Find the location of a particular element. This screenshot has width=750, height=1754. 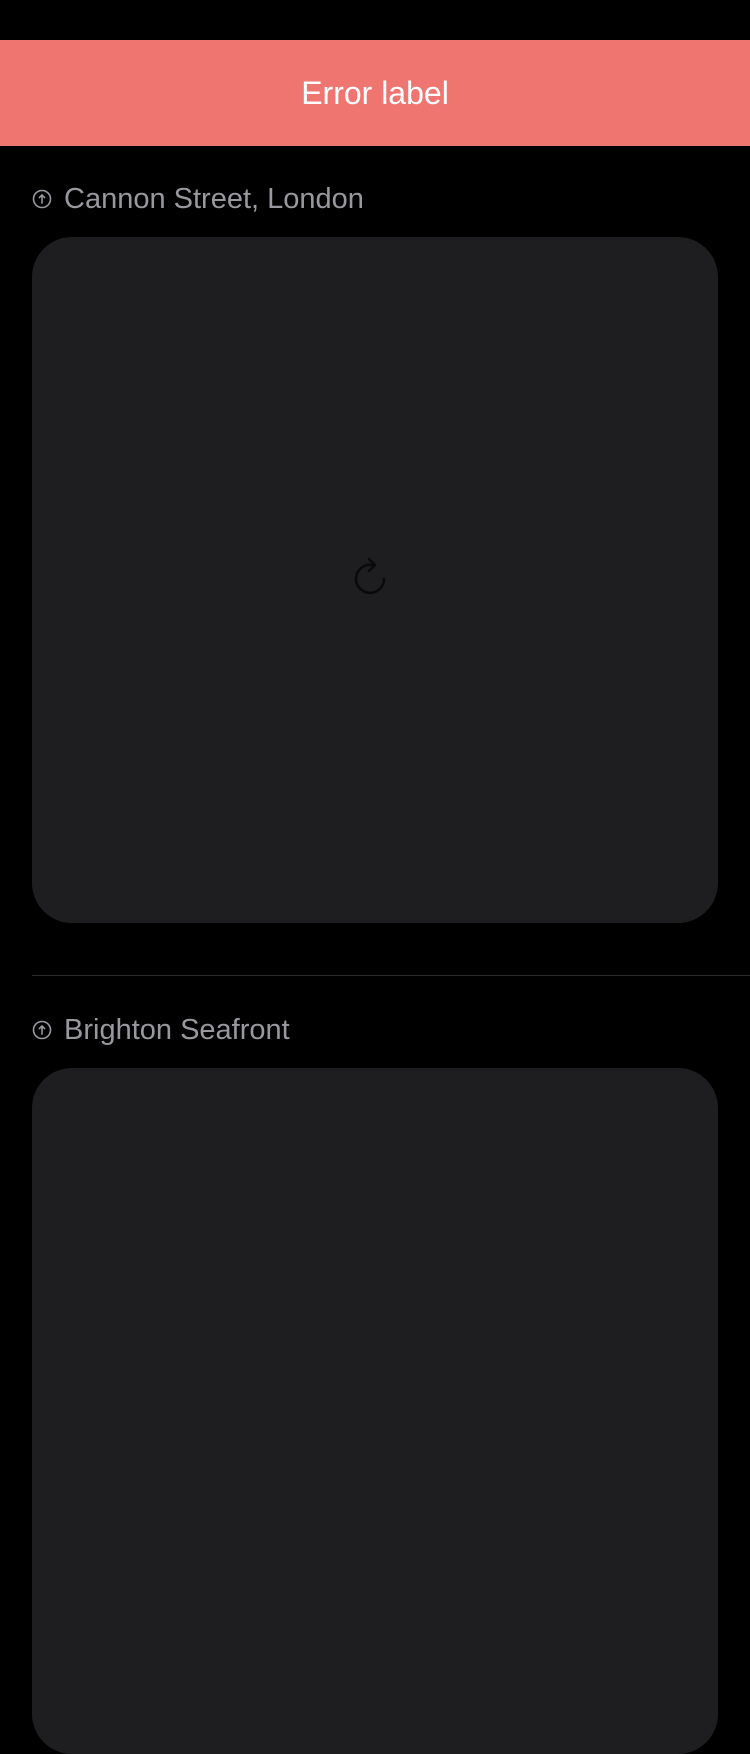

location-label: Brighton Seafront is located at coordinates (177, 1029).